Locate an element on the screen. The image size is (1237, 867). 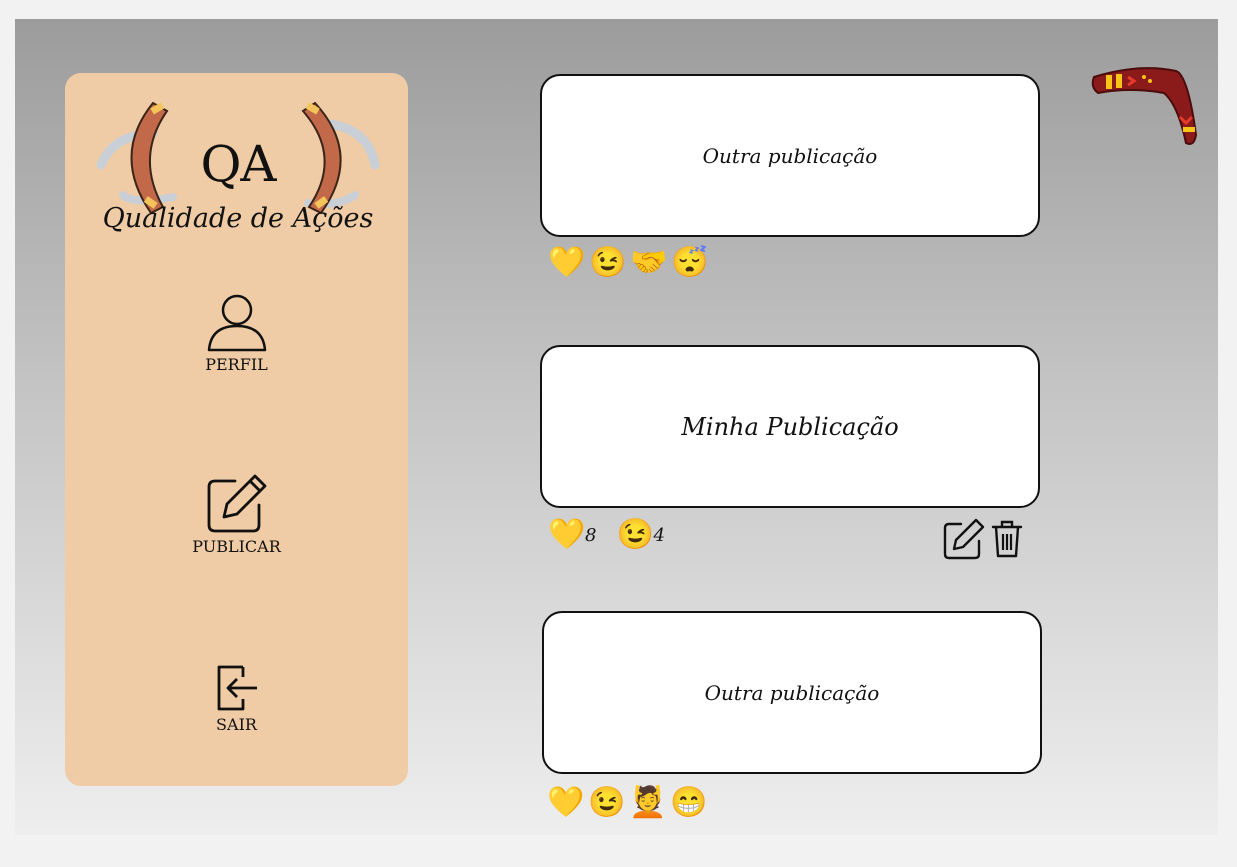
nav-publicar-label: PUBLICAR is located at coordinates (236, 546).